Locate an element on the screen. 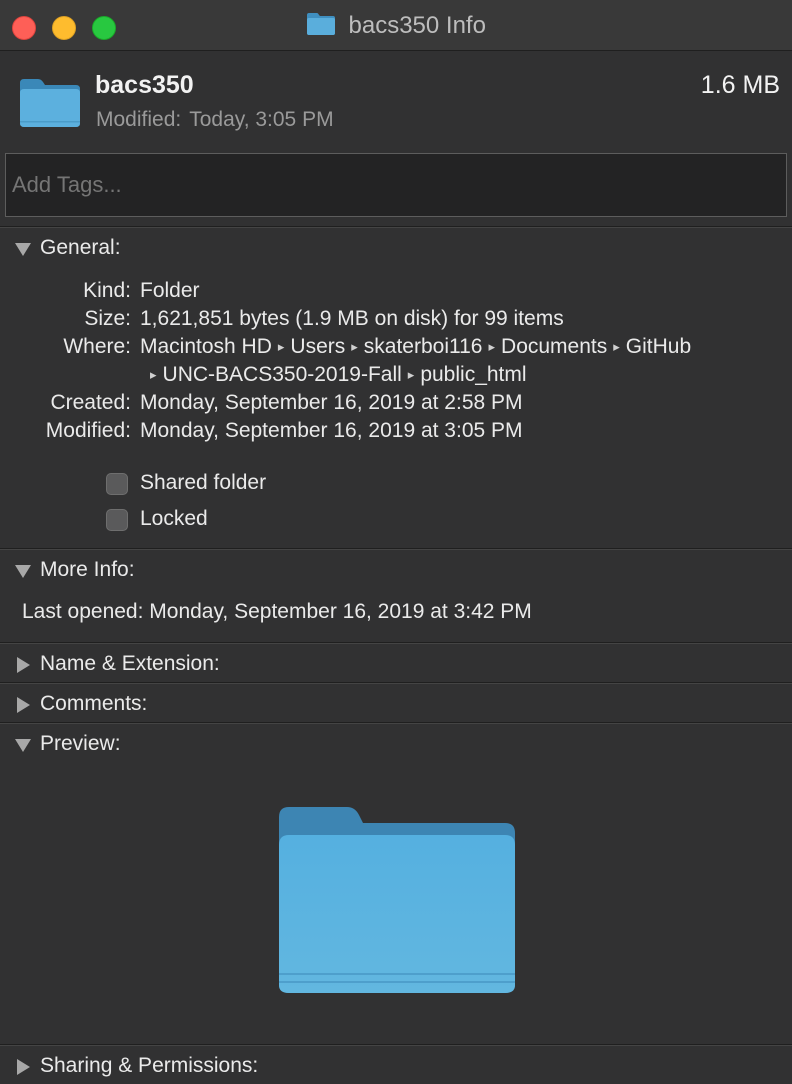  window-title-text: bacs350 Info is located at coordinates (417, 25).